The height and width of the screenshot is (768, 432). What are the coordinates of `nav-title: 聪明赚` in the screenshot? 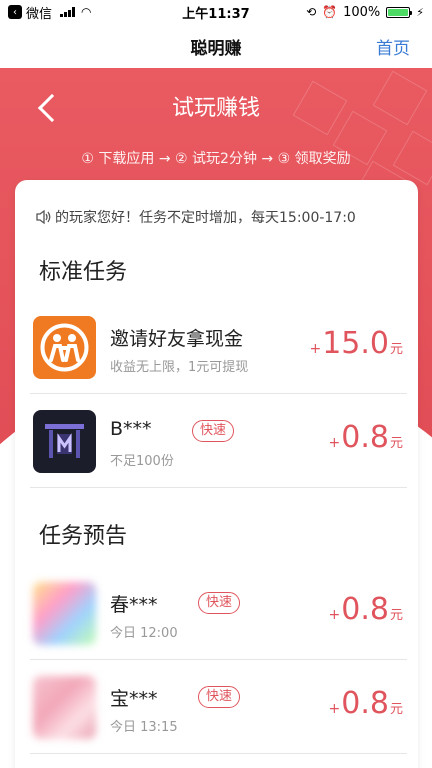 It's located at (216, 48).